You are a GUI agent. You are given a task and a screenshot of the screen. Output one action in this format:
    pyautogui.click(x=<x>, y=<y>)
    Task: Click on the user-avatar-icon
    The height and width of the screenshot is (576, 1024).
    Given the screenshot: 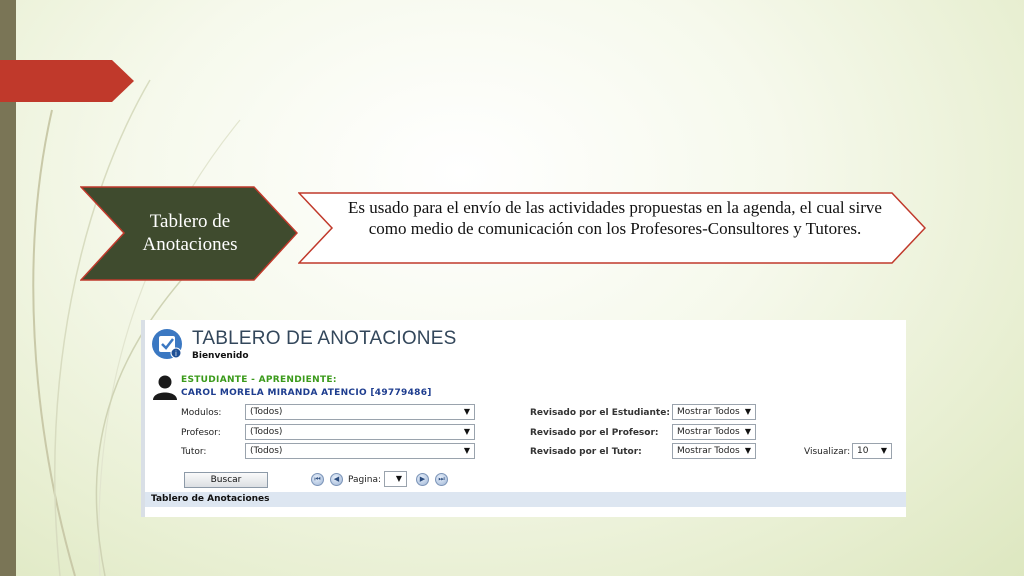 What is the action you would take?
    pyautogui.click(x=165, y=387)
    